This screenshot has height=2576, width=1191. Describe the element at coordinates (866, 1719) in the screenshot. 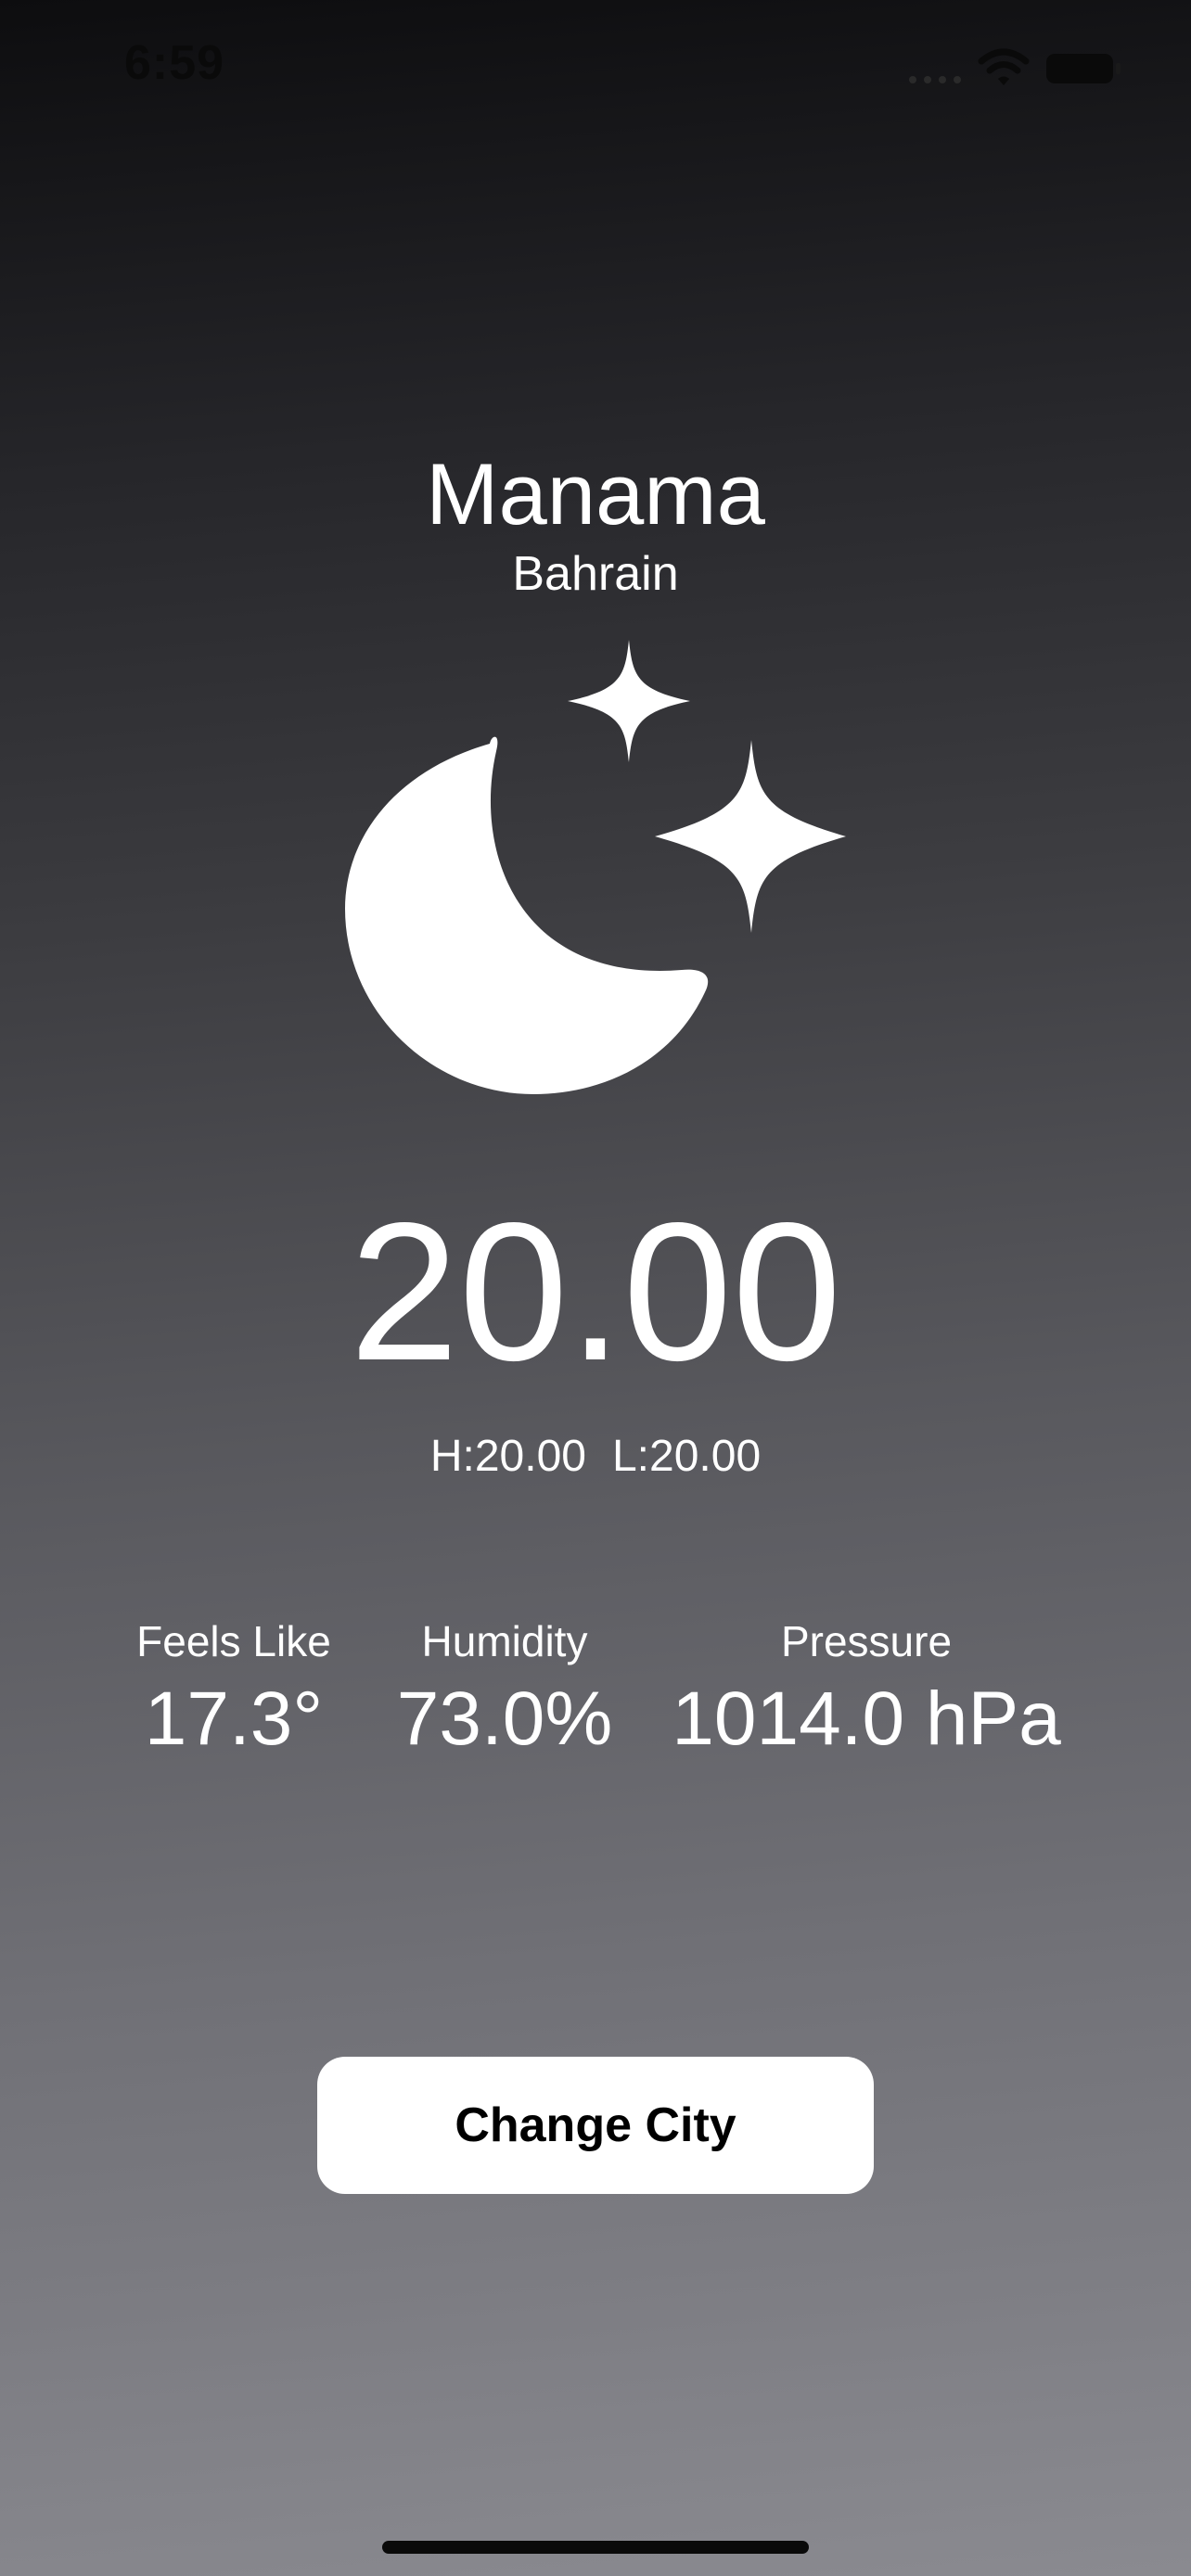

I see `pressure-value: 1014.0 hPa` at that location.